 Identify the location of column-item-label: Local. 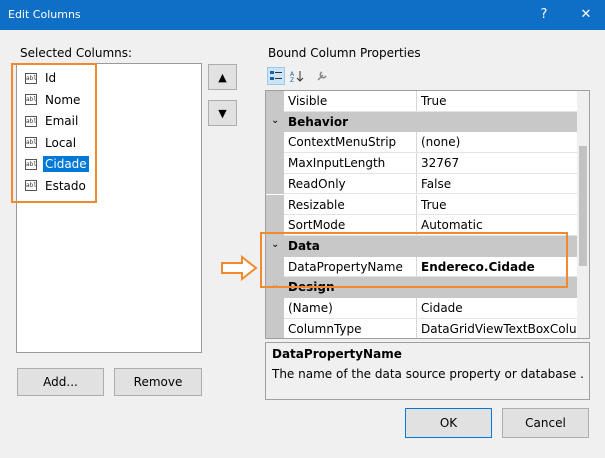
(61, 142).